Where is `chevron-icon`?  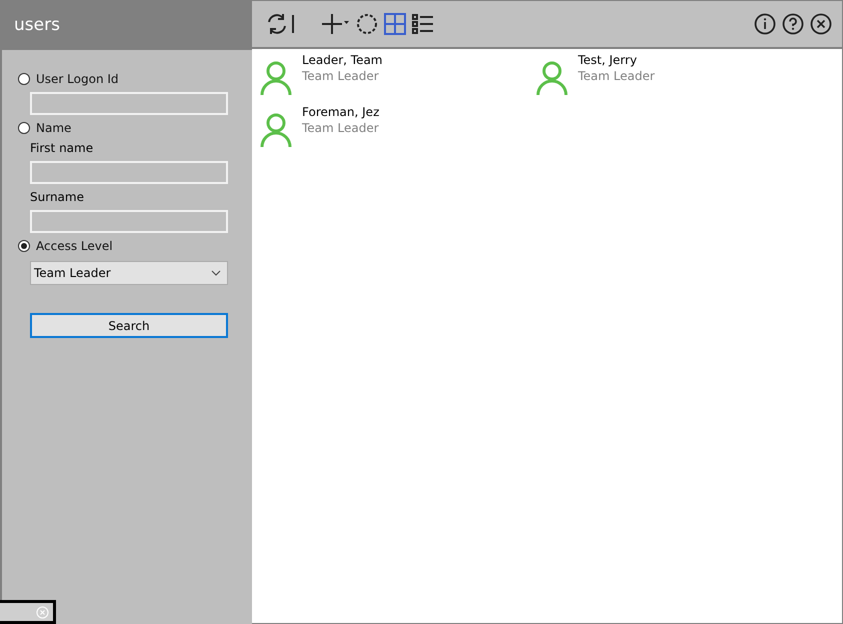 chevron-icon is located at coordinates (216, 273).